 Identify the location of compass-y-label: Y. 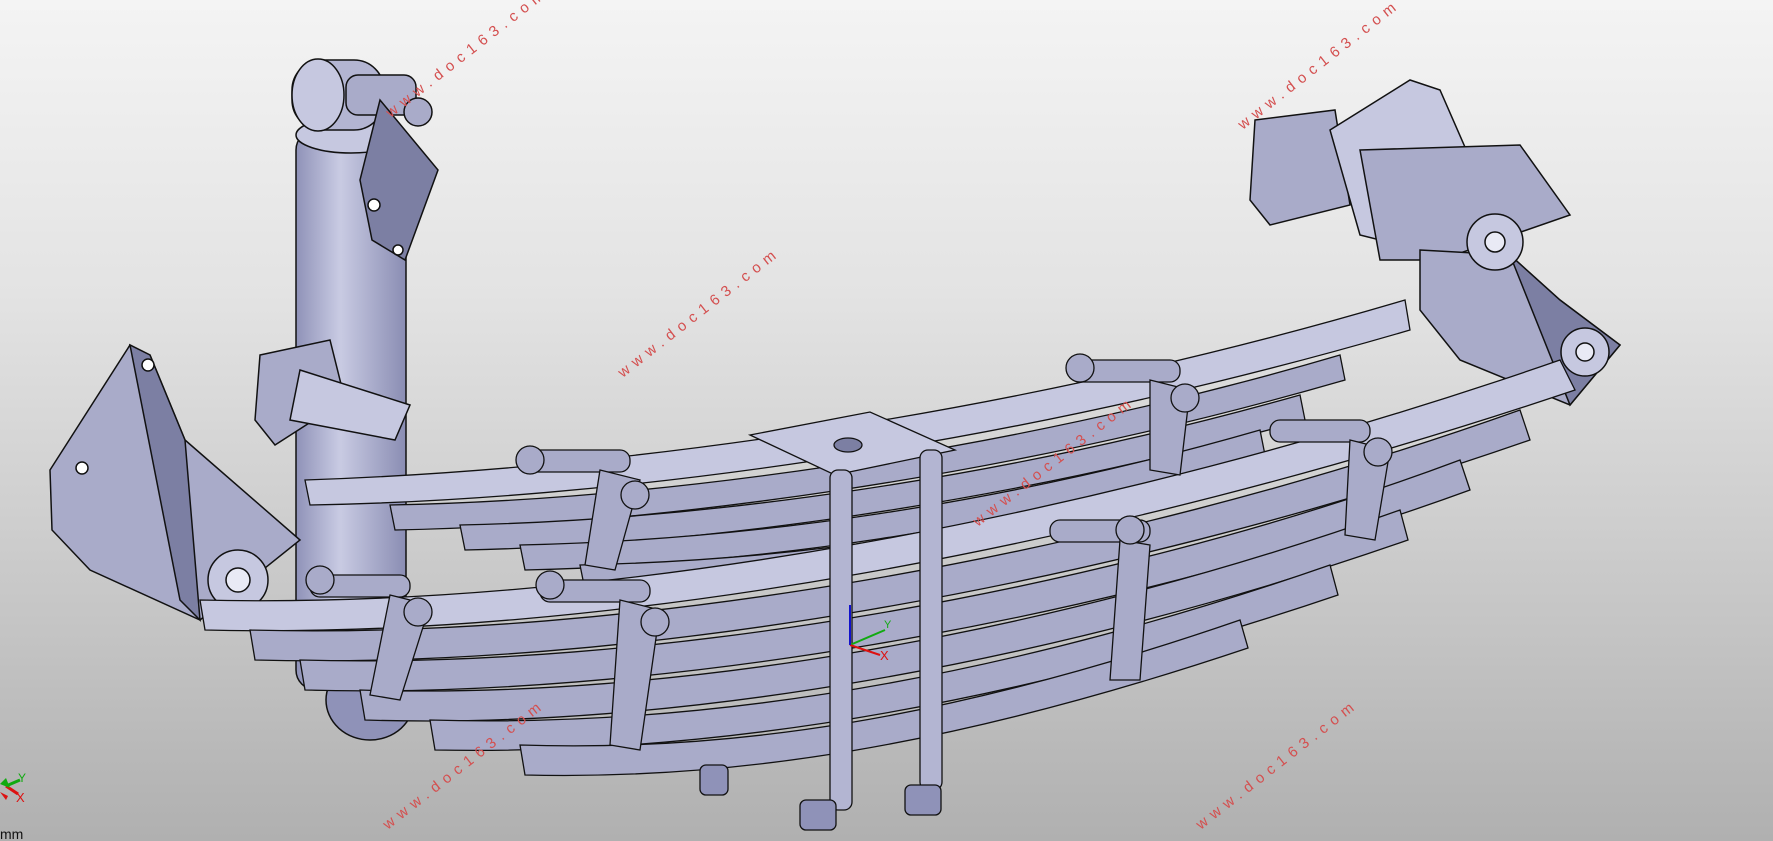
(22, 778).